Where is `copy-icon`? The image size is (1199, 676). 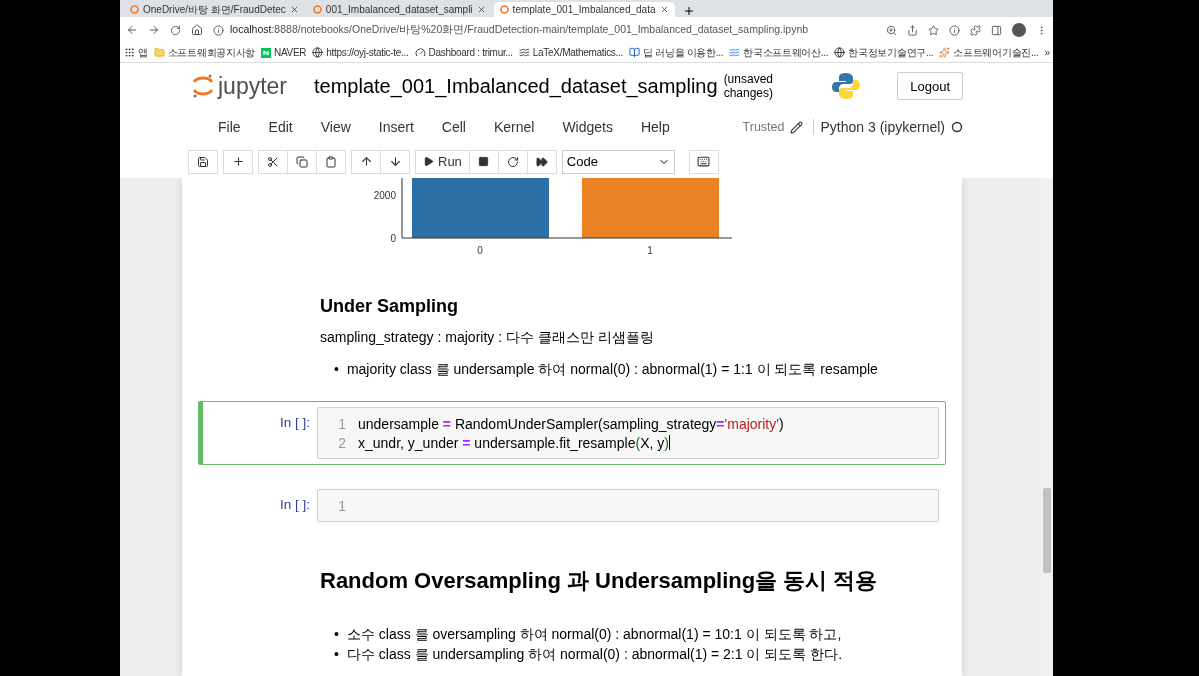
copy-icon is located at coordinates (302, 161).